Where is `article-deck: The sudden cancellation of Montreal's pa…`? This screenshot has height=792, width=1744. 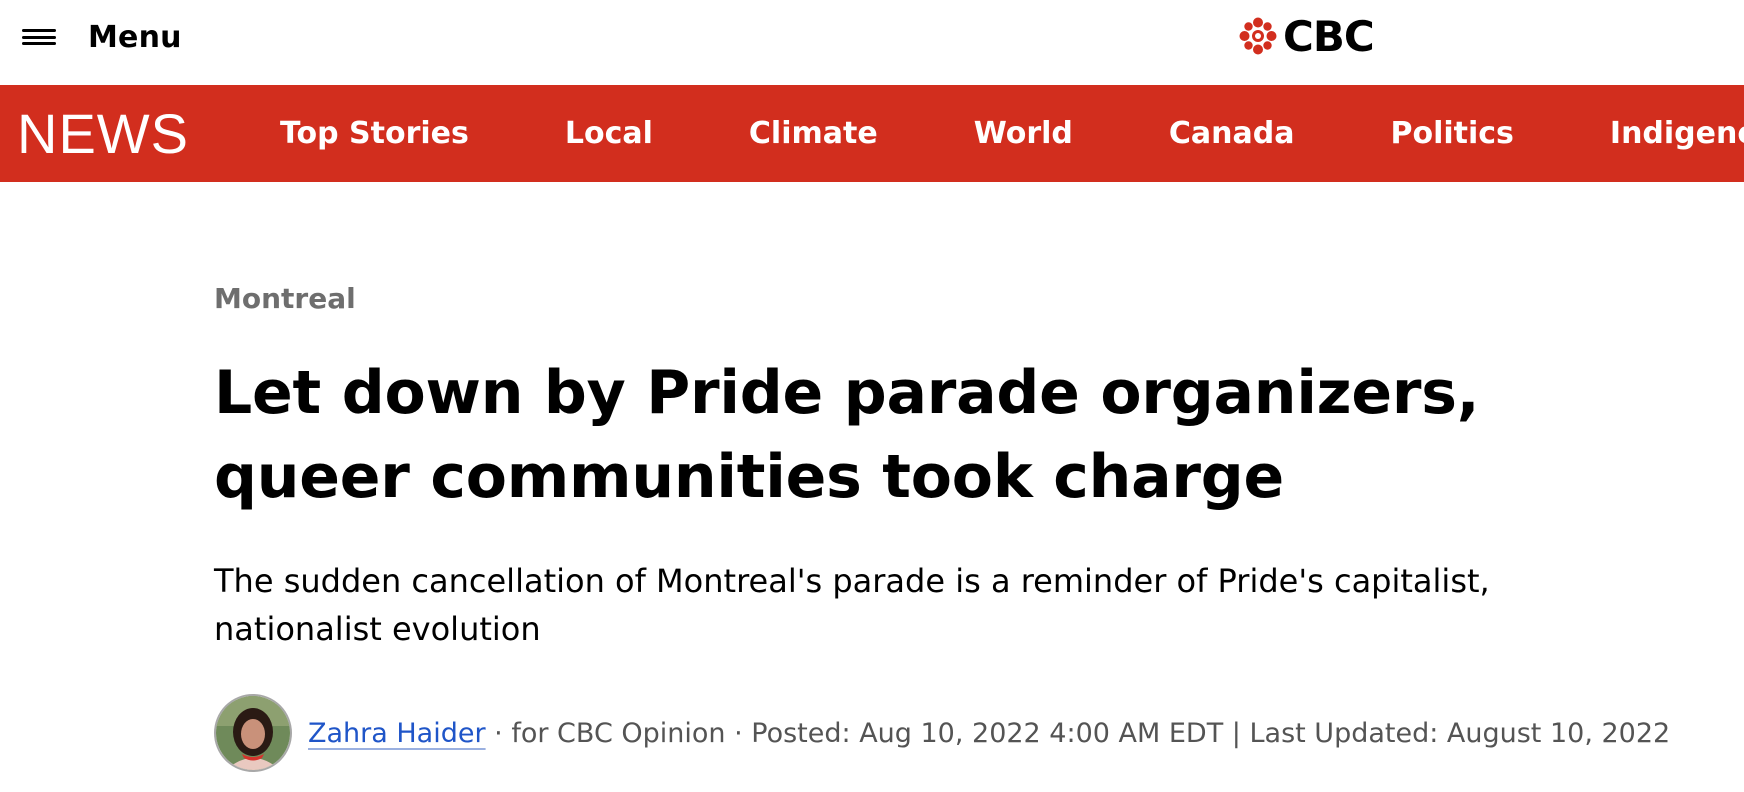
article-deck: The sudden cancellation of Montreal's pa… is located at coordinates (852, 605).